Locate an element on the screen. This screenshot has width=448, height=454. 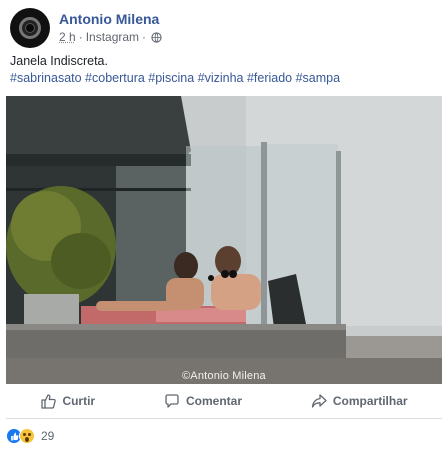
post-actions-bar: Curtir Comentar Compartilhar is located at coordinates (224, 401).